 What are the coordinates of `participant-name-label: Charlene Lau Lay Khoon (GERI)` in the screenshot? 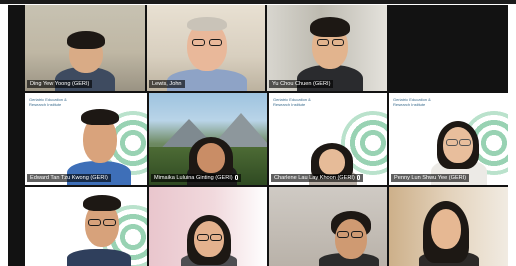 It's located at (317, 178).